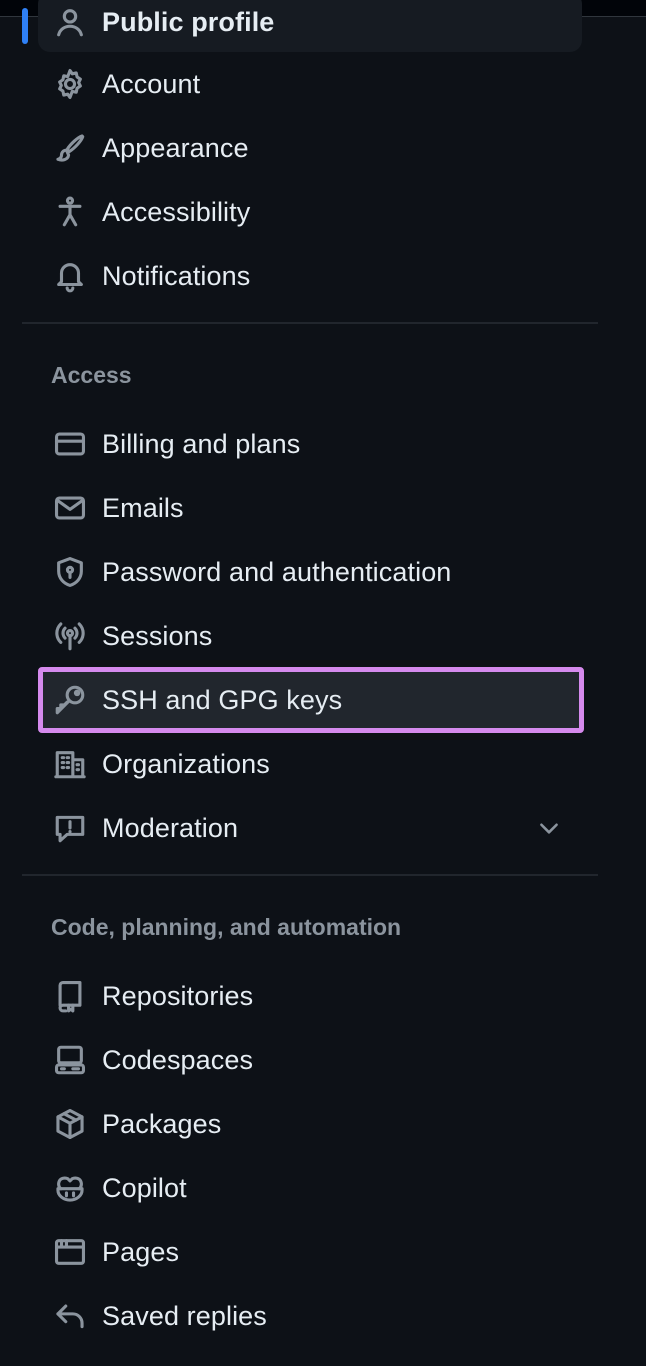  Describe the element at coordinates (70, 148) in the screenshot. I see `paintbrush-icon` at that location.